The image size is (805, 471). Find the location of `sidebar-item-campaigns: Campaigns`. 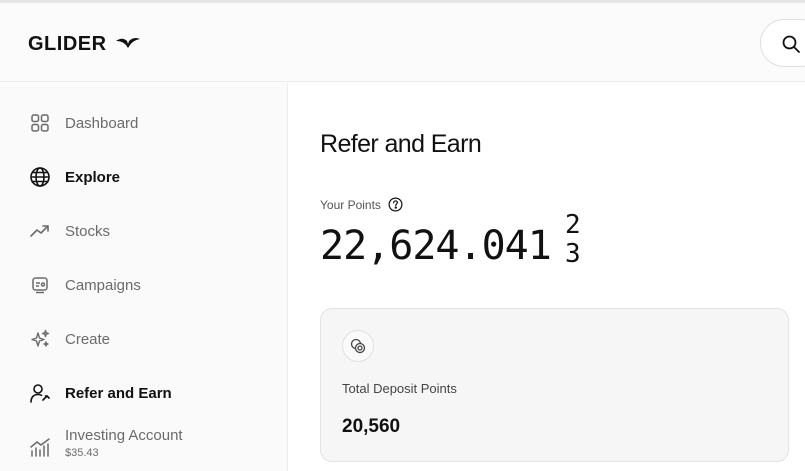

sidebar-item-campaigns: Campaigns is located at coordinates (84, 285).